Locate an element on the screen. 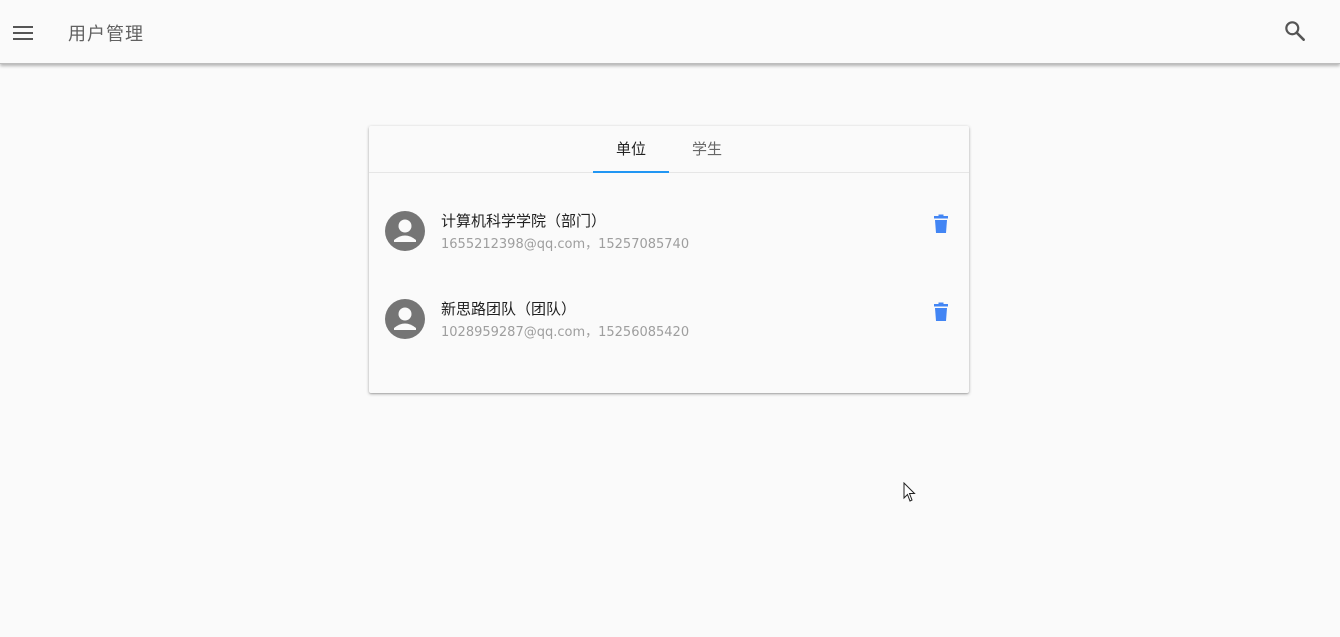  list-item-subtitle: 1028959287@qq.com，15256085420 is located at coordinates (565, 332).